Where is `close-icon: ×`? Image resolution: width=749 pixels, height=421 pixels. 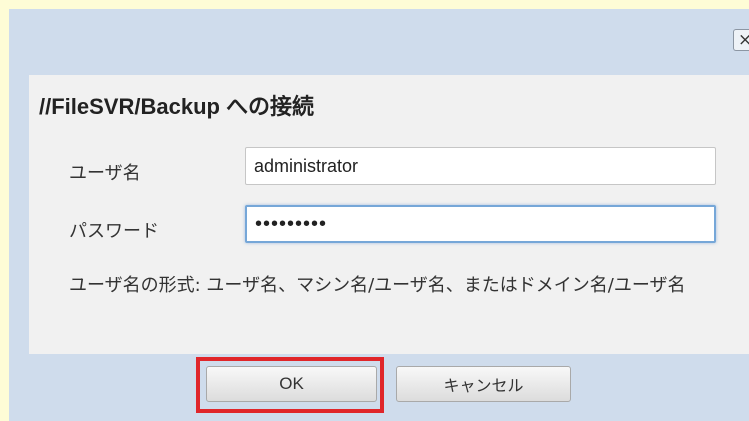 close-icon: × is located at coordinates (743, 40).